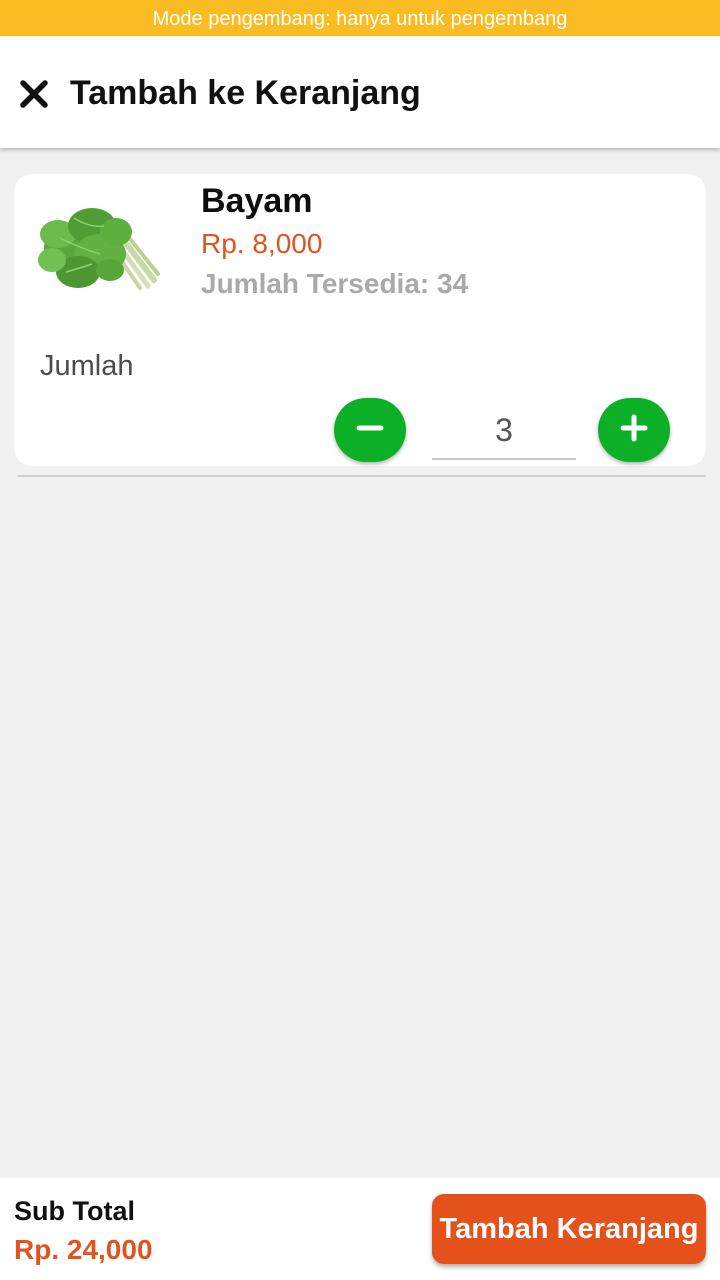 The image size is (720, 1280). Describe the element at coordinates (34, 94) in the screenshot. I see `close-icon` at that location.